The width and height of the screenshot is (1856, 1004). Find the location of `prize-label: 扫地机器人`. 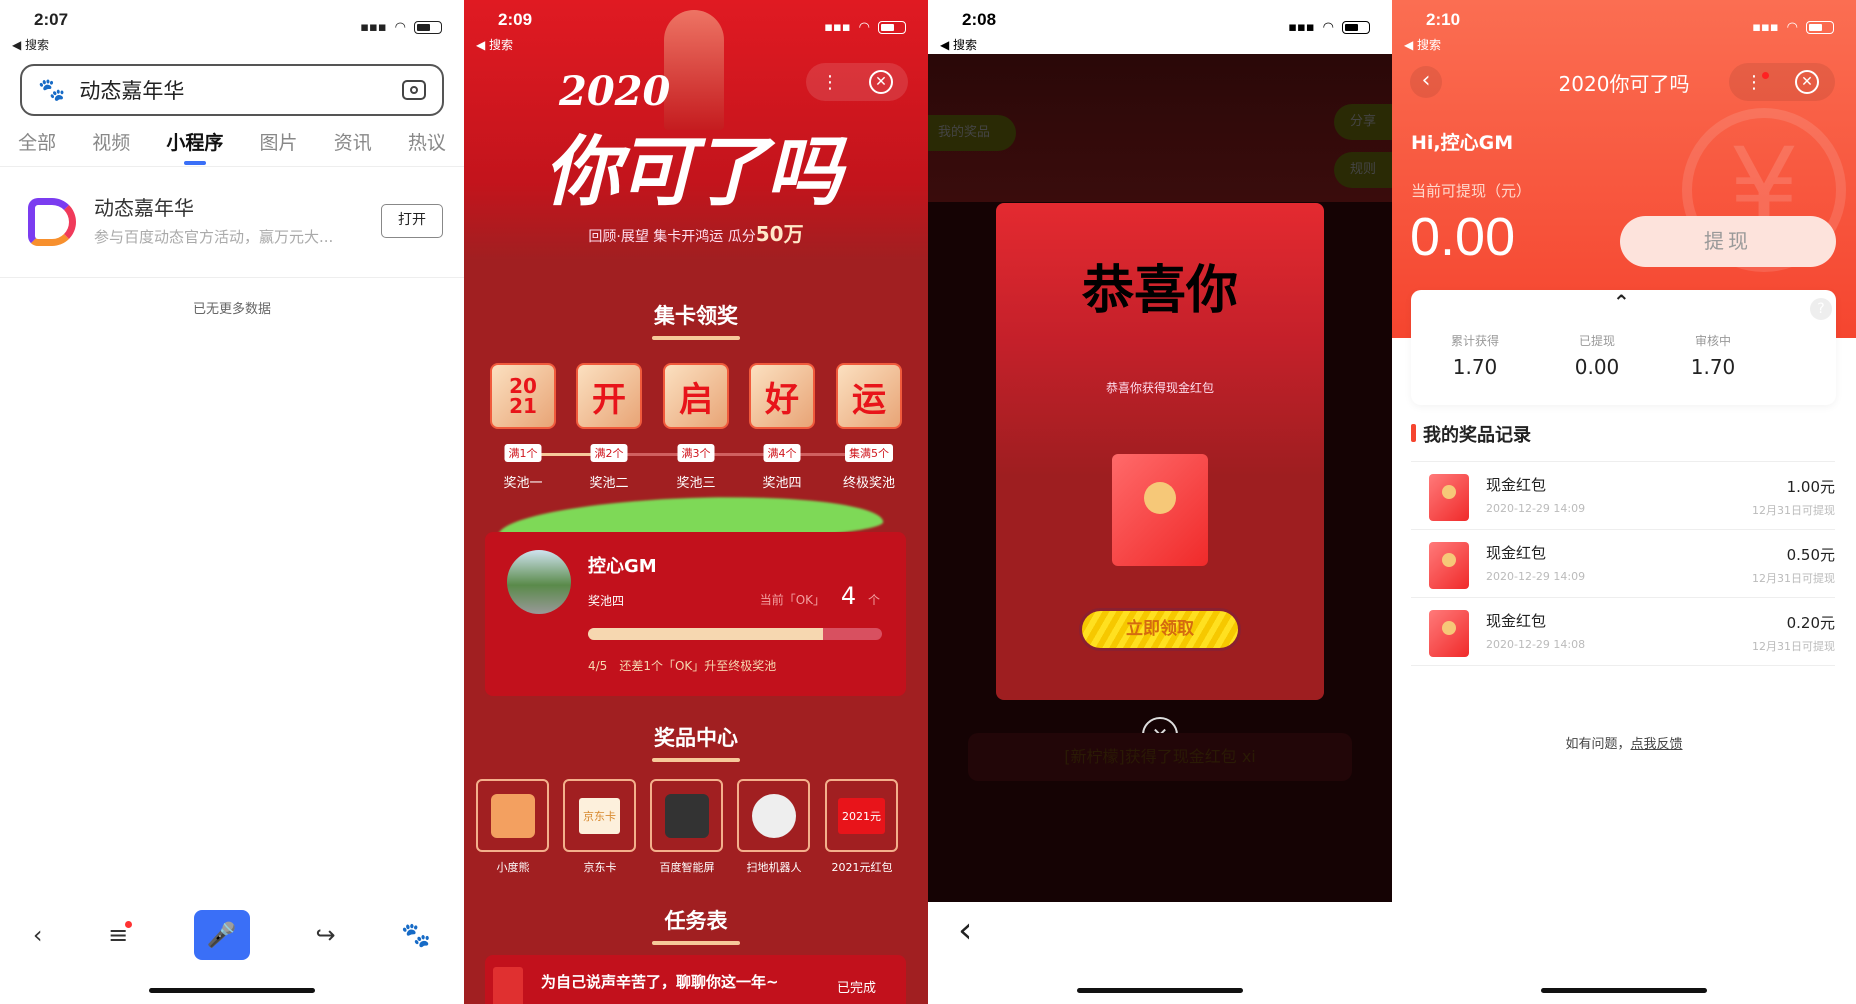

prize-label: 扫地机器人 is located at coordinates (774, 867).